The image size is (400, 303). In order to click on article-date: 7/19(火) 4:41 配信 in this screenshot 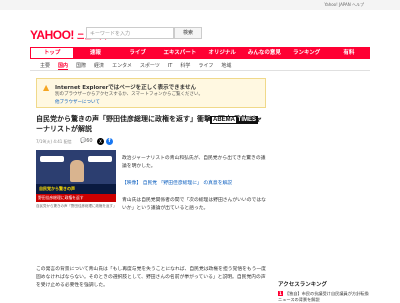, I will do `click(54, 141)`.